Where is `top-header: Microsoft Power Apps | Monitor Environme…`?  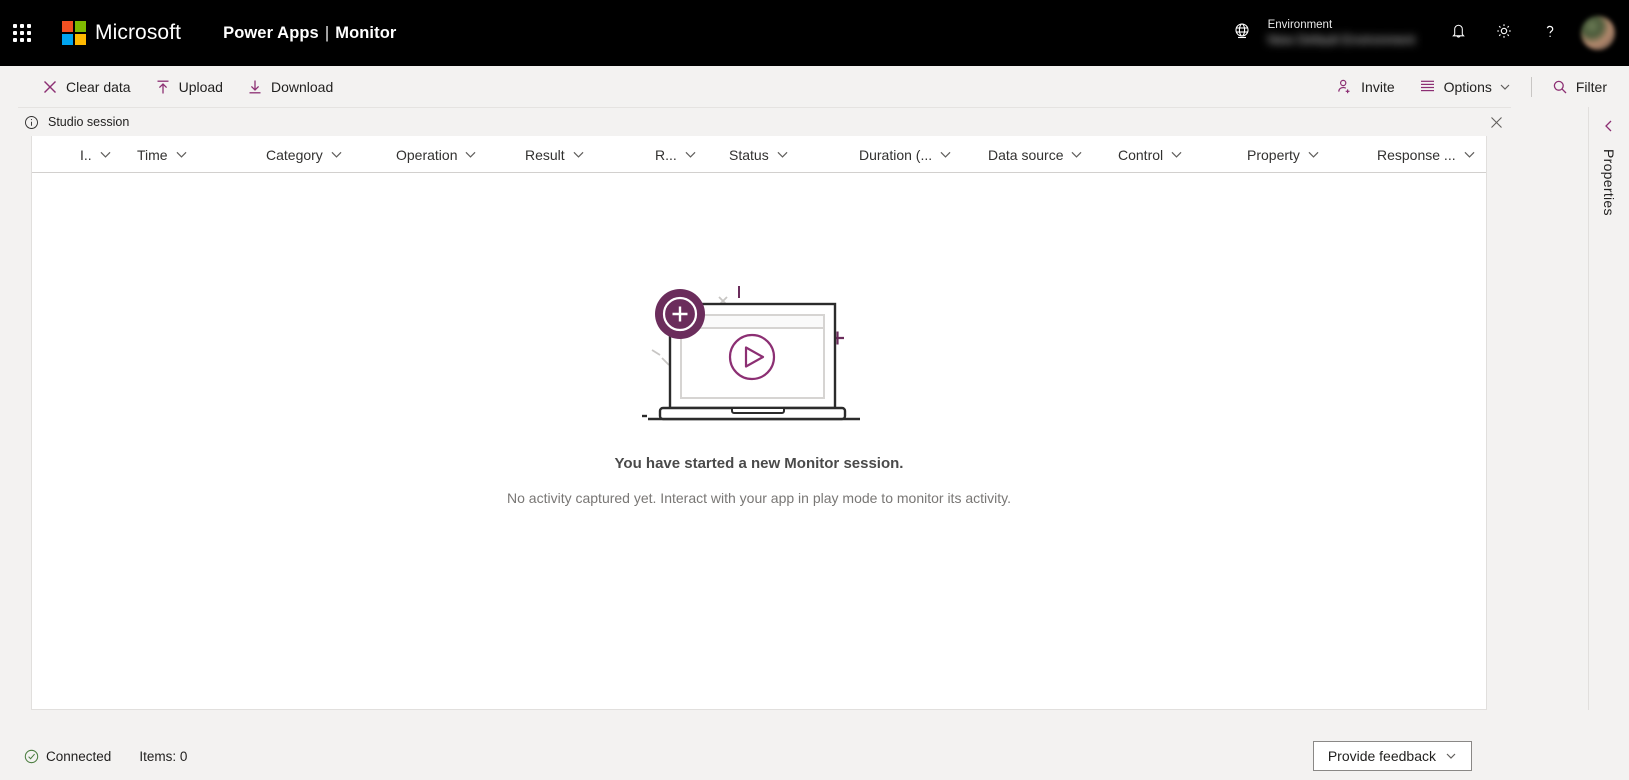 top-header: Microsoft Power Apps | Monitor Environme… is located at coordinates (814, 33).